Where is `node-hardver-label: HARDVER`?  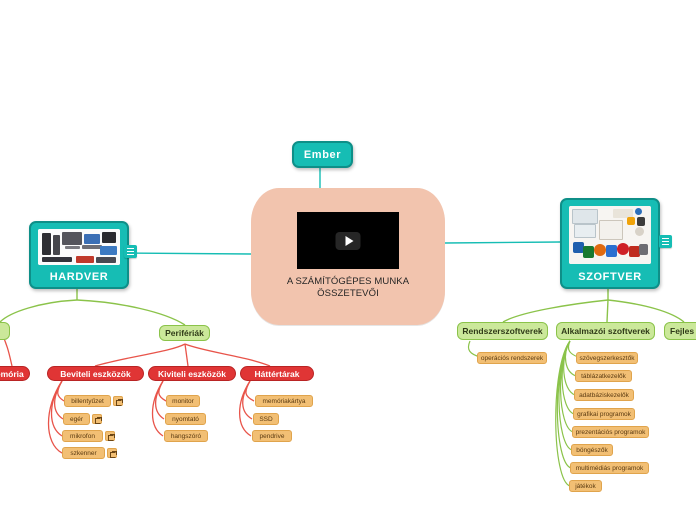
node-hardver-label: HARDVER is located at coordinates (79, 277).